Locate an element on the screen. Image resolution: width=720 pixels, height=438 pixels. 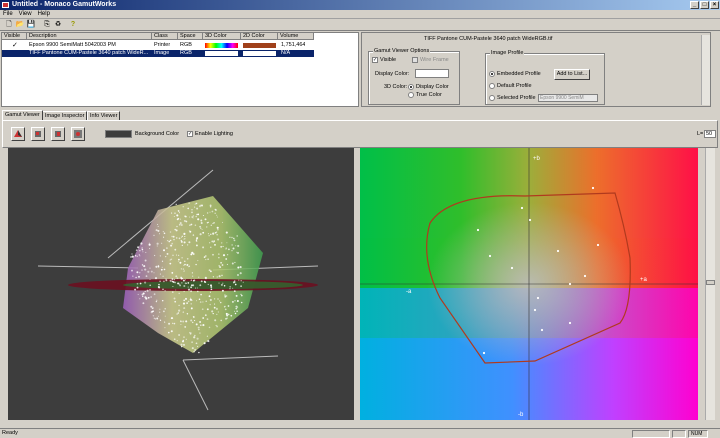
background-color-swatch is located at coordinates (118, 134).